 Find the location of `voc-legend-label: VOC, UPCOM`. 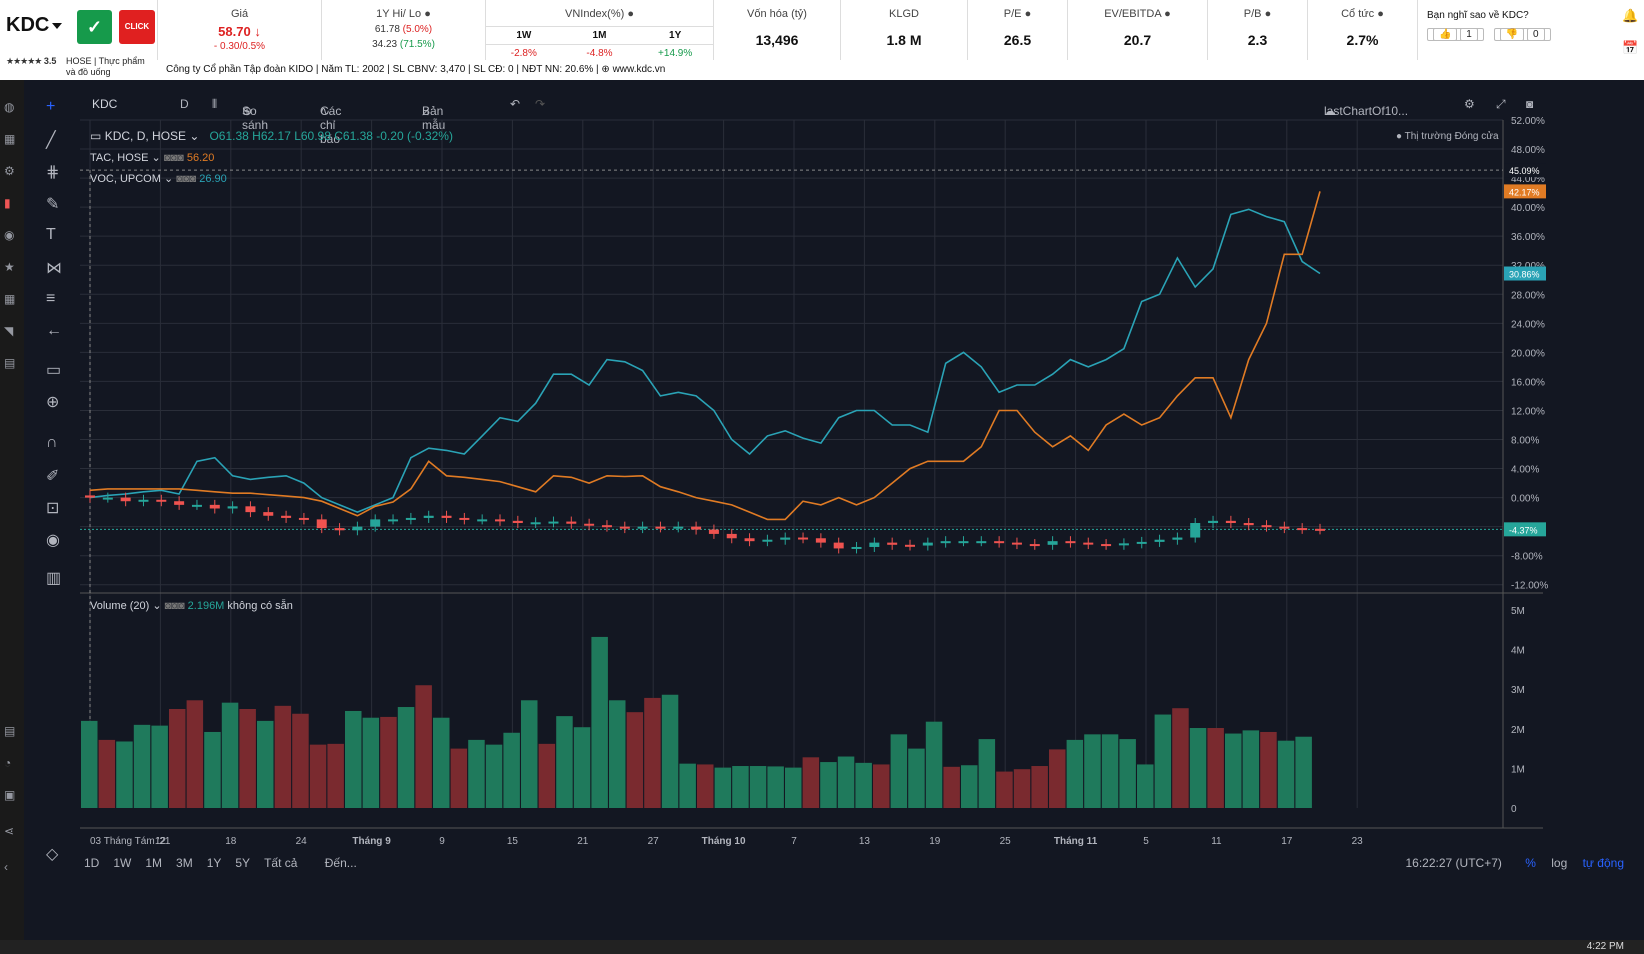

voc-legend-label: VOC, UPCOM is located at coordinates (125, 179).